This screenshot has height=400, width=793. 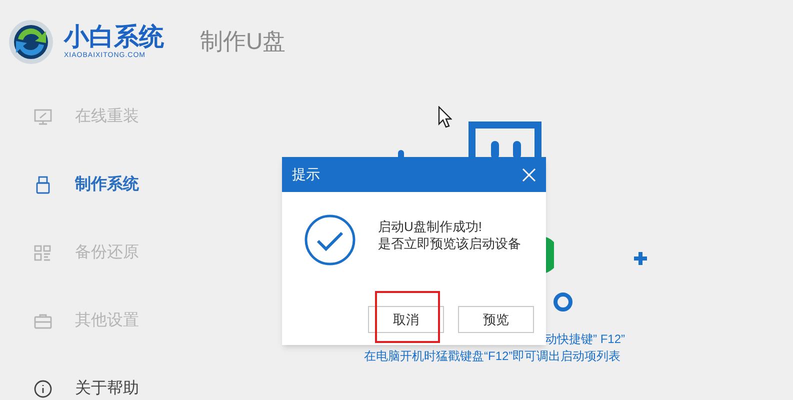 What do you see at coordinates (31, 41) in the screenshot?
I see `logo-icon` at bounding box center [31, 41].